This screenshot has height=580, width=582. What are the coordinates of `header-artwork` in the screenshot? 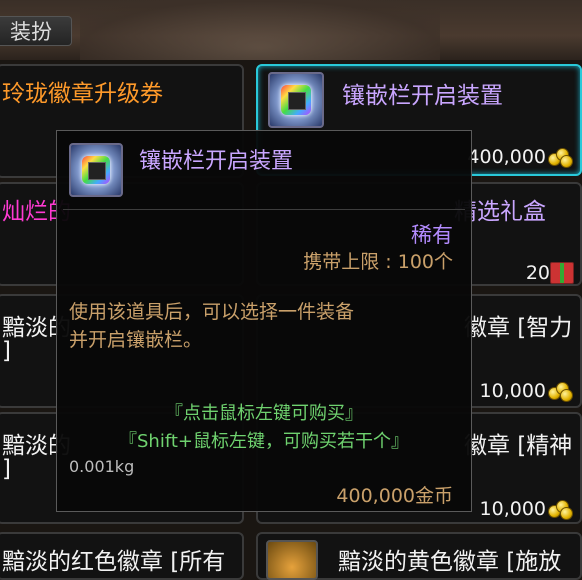 It's located at (260, 30).